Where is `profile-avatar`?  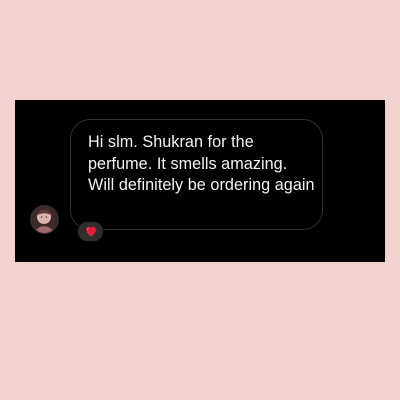 profile-avatar is located at coordinates (44, 219).